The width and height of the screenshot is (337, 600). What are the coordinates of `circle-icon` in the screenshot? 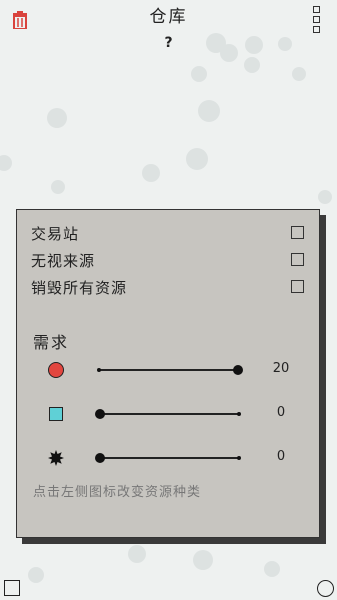 It's located at (325, 588).